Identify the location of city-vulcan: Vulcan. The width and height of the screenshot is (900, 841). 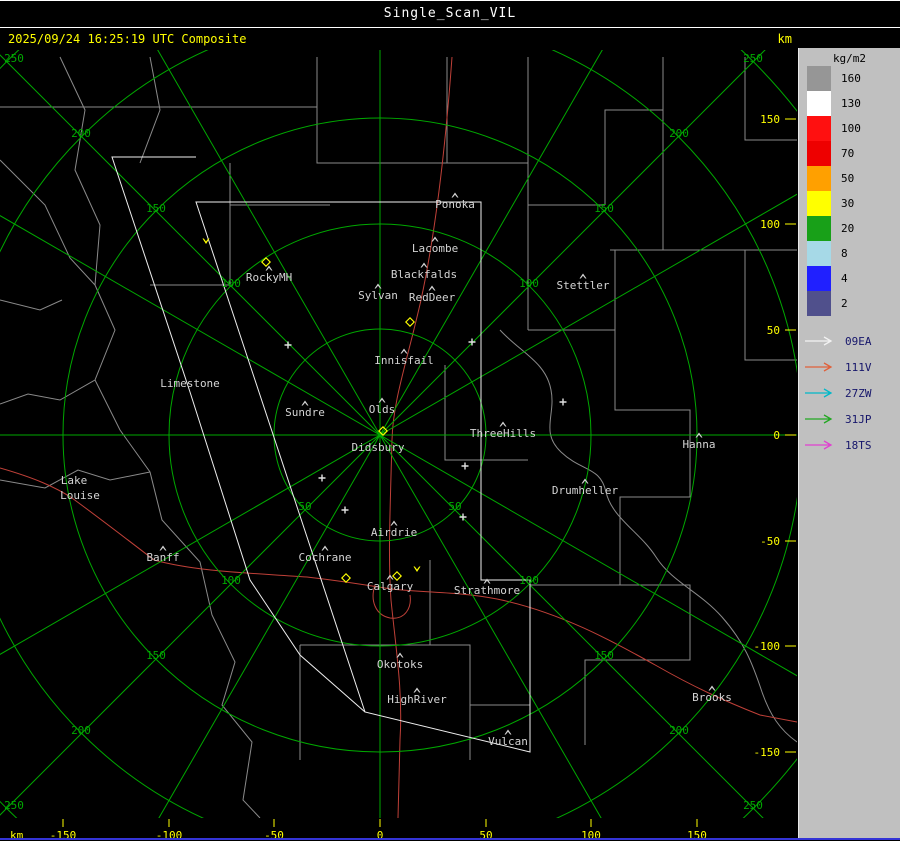
(508, 738).